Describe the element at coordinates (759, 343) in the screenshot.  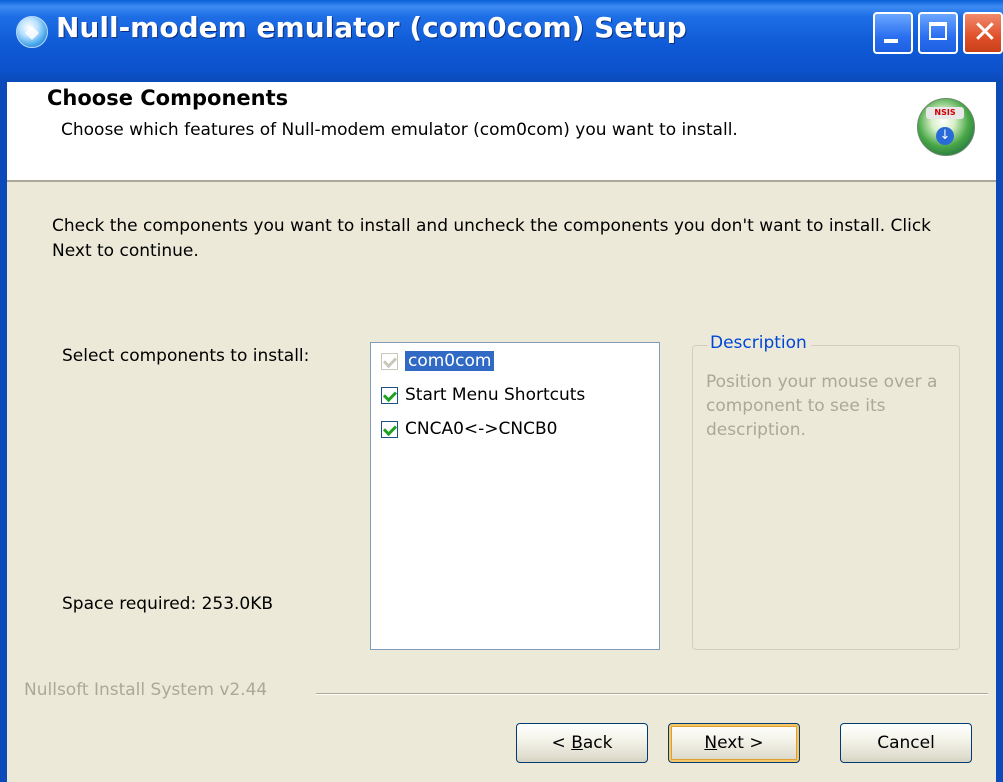
I see `description-legend: Description` at that location.